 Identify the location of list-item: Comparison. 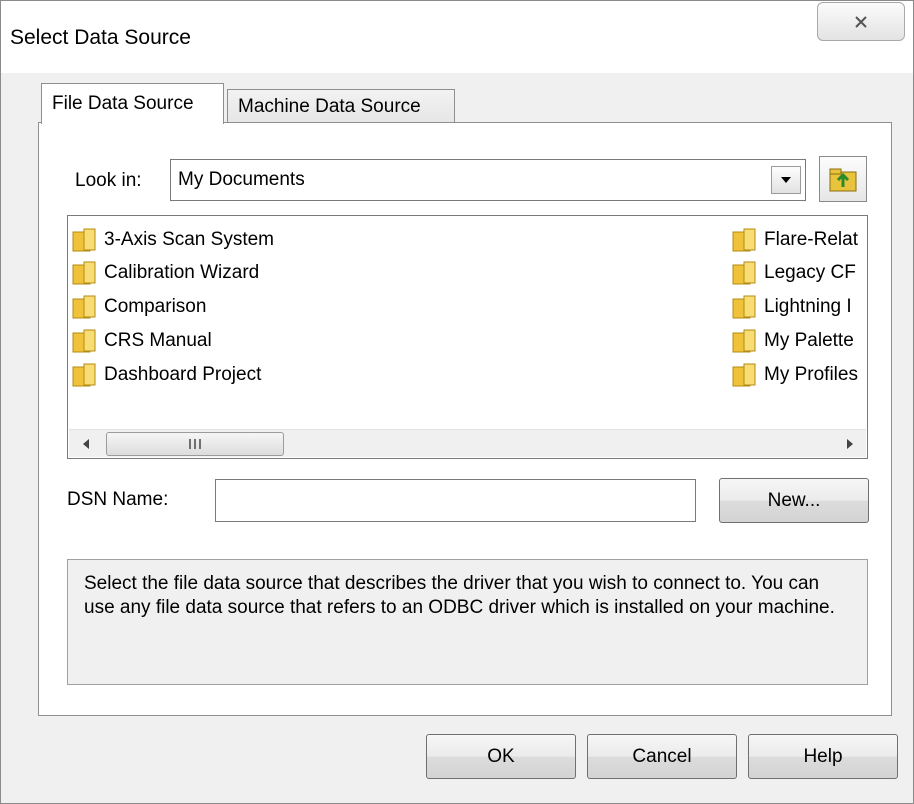
(139, 307).